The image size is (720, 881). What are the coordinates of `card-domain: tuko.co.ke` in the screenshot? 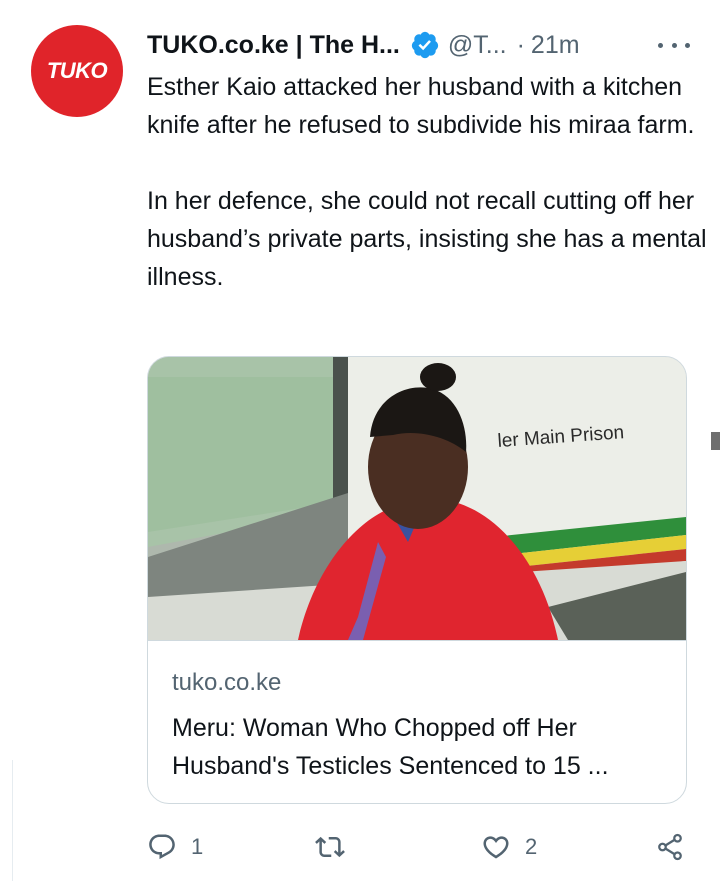 It's located at (227, 682).